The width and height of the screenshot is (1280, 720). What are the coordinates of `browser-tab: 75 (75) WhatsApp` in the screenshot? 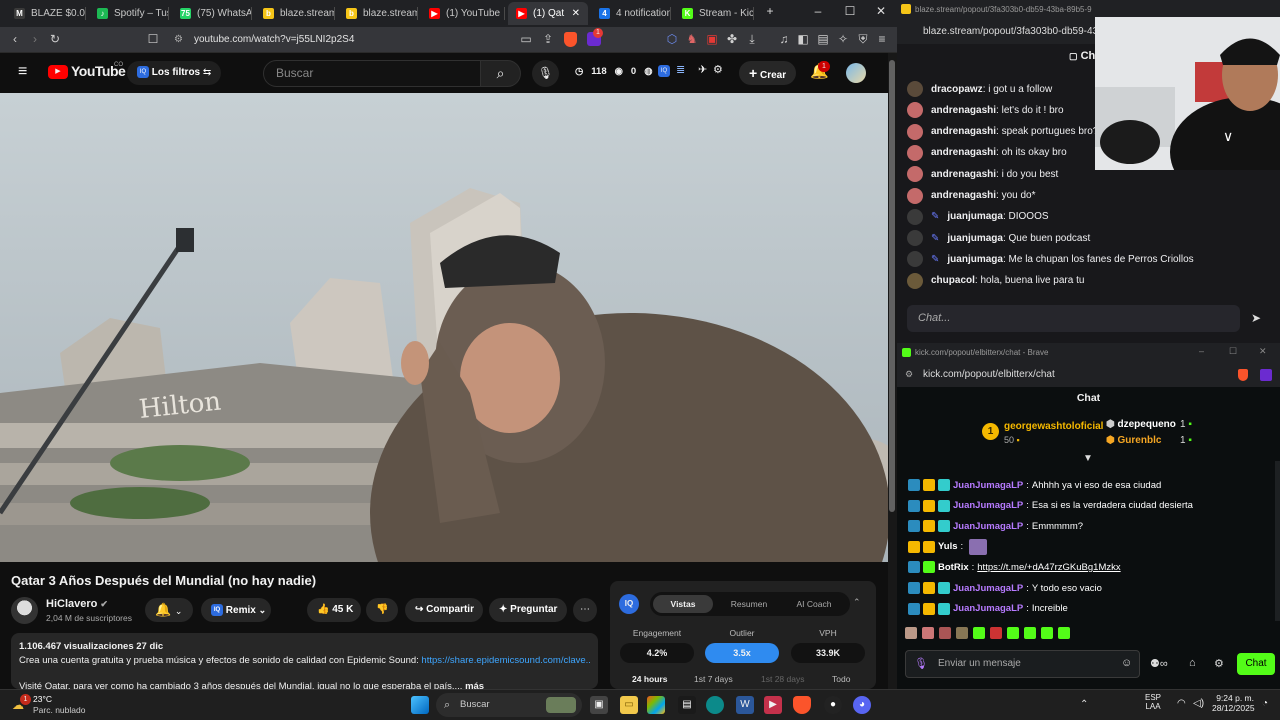 It's located at (212, 13).